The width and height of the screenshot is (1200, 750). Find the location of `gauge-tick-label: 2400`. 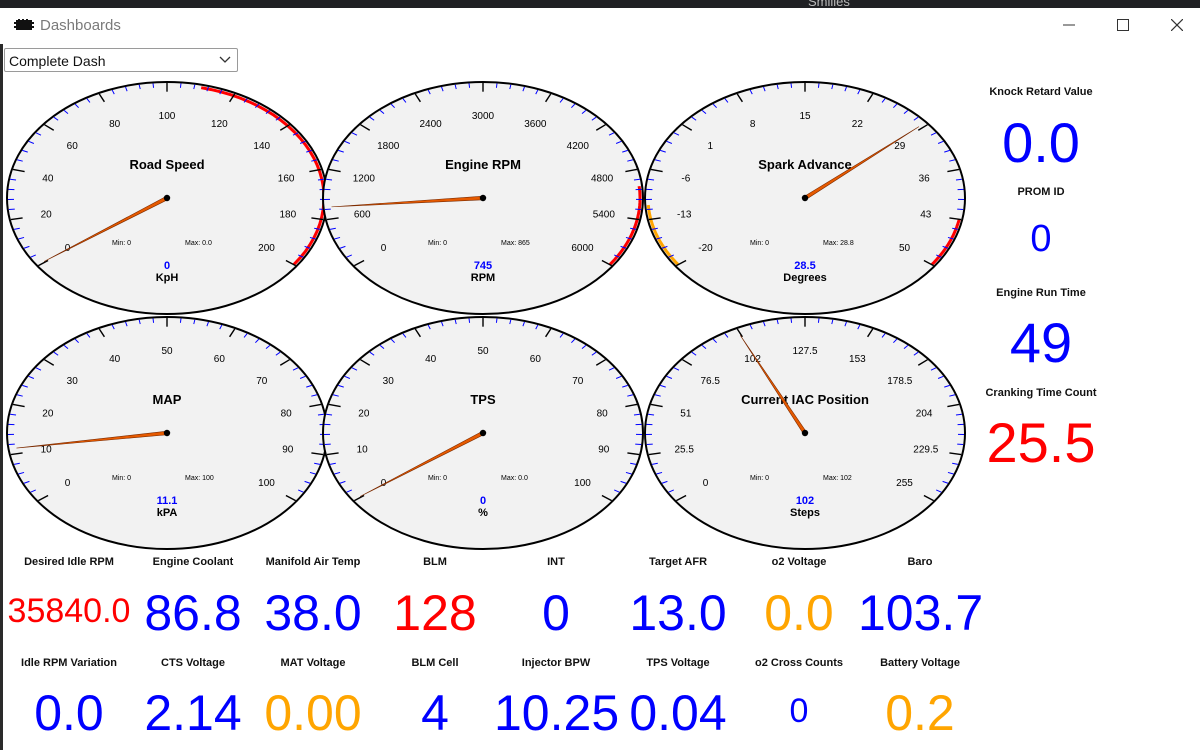

gauge-tick-label: 2400 is located at coordinates (431, 124).